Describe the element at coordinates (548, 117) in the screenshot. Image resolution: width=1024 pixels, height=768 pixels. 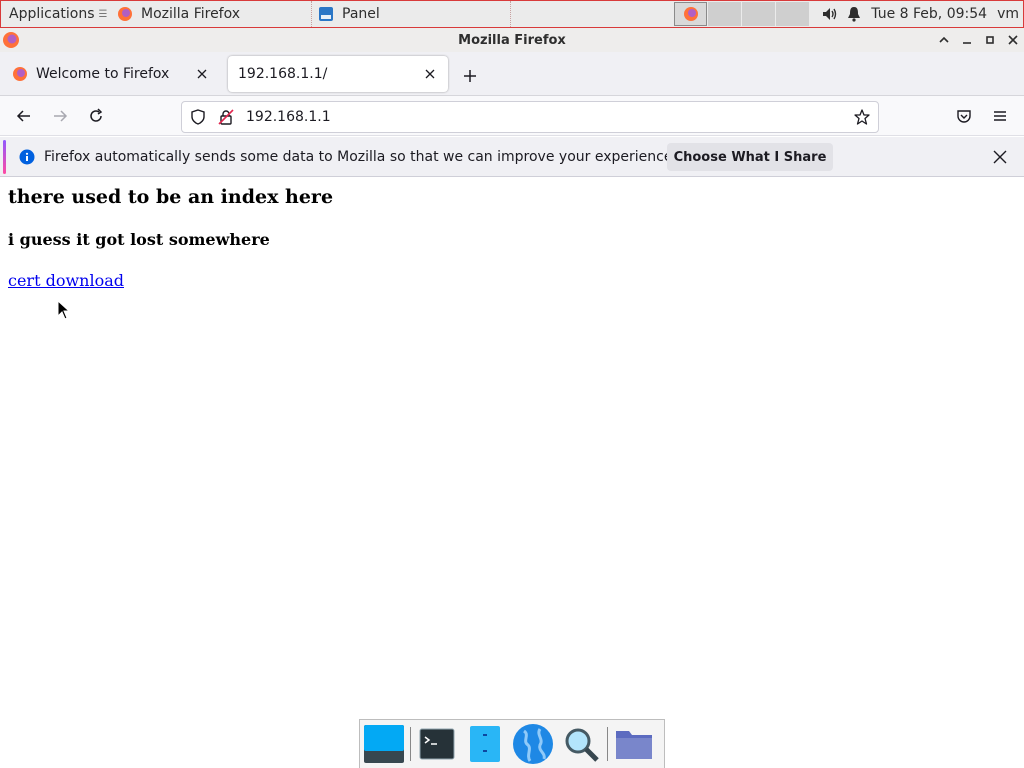
I see `url-text: 192.168.1.1` at that location.